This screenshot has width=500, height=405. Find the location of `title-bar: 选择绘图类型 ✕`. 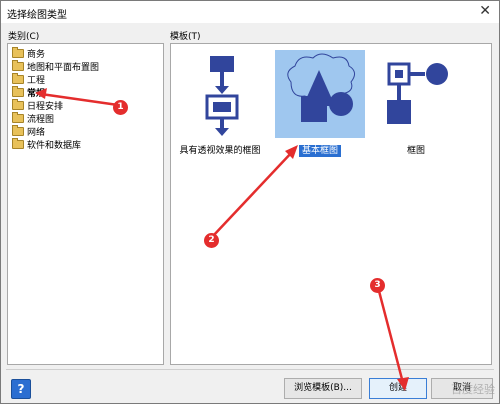

title-bar: 选择绘图类型 ✕ is located at coordinates (250, 12).